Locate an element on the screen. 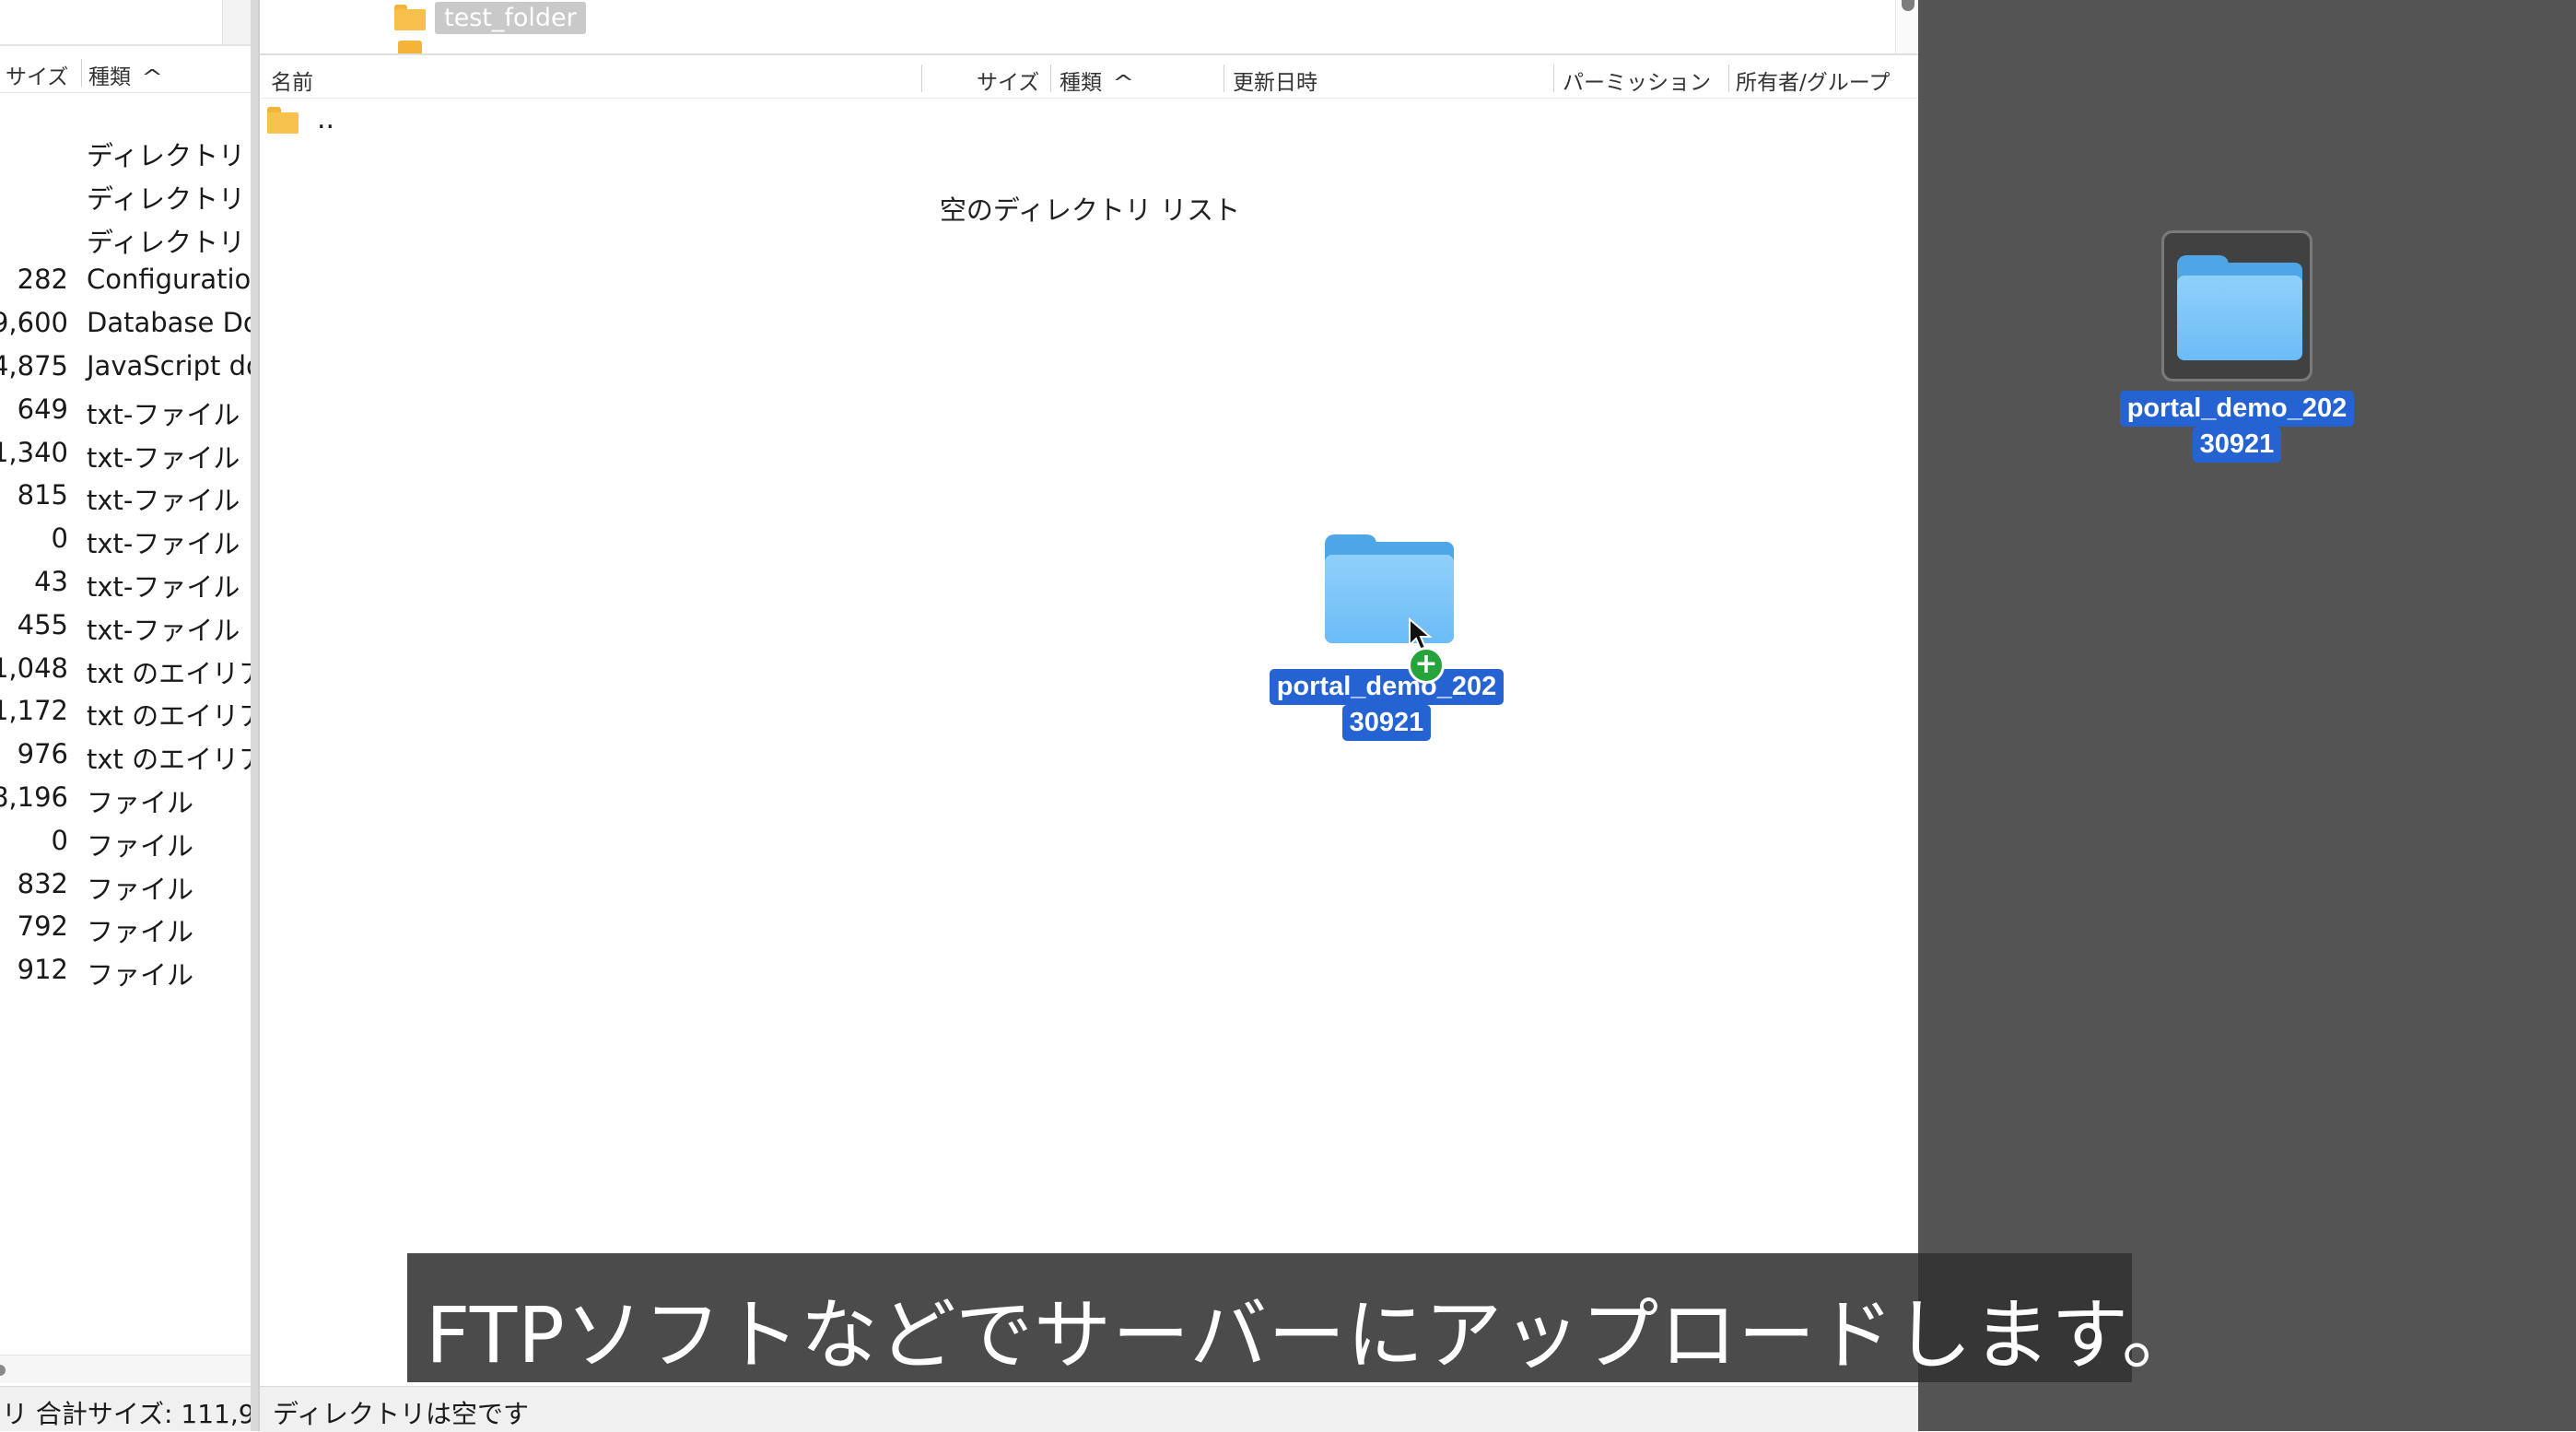 The image size is (2576, 1432). list-item: 43 txt-ファイル is located at coordinates (125, 582).